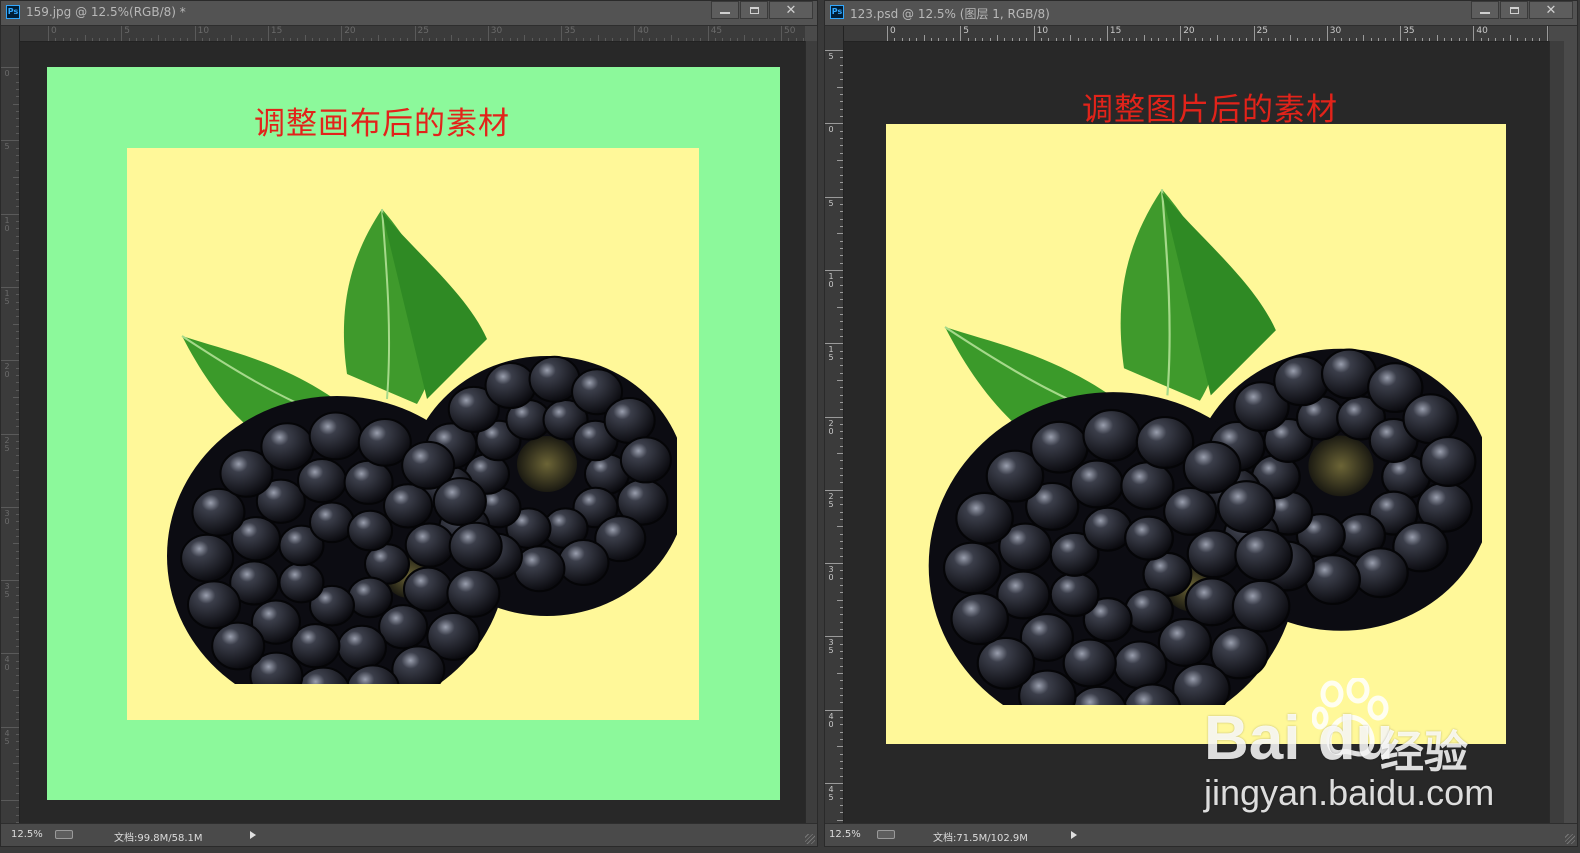 The height and width of the screenshot is (853, 1580). I want to click on horizontal-ruler: 0 5 10 15 20 25 30 35 40, so click(1196, 34).